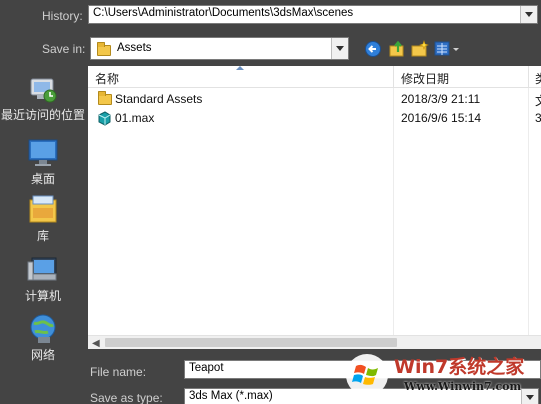 The image size is (541, 404). What do you see at coordinates (251, 342) in the screenshot?
I see `scrollbar-thumb` at bounding box center [251, 342].